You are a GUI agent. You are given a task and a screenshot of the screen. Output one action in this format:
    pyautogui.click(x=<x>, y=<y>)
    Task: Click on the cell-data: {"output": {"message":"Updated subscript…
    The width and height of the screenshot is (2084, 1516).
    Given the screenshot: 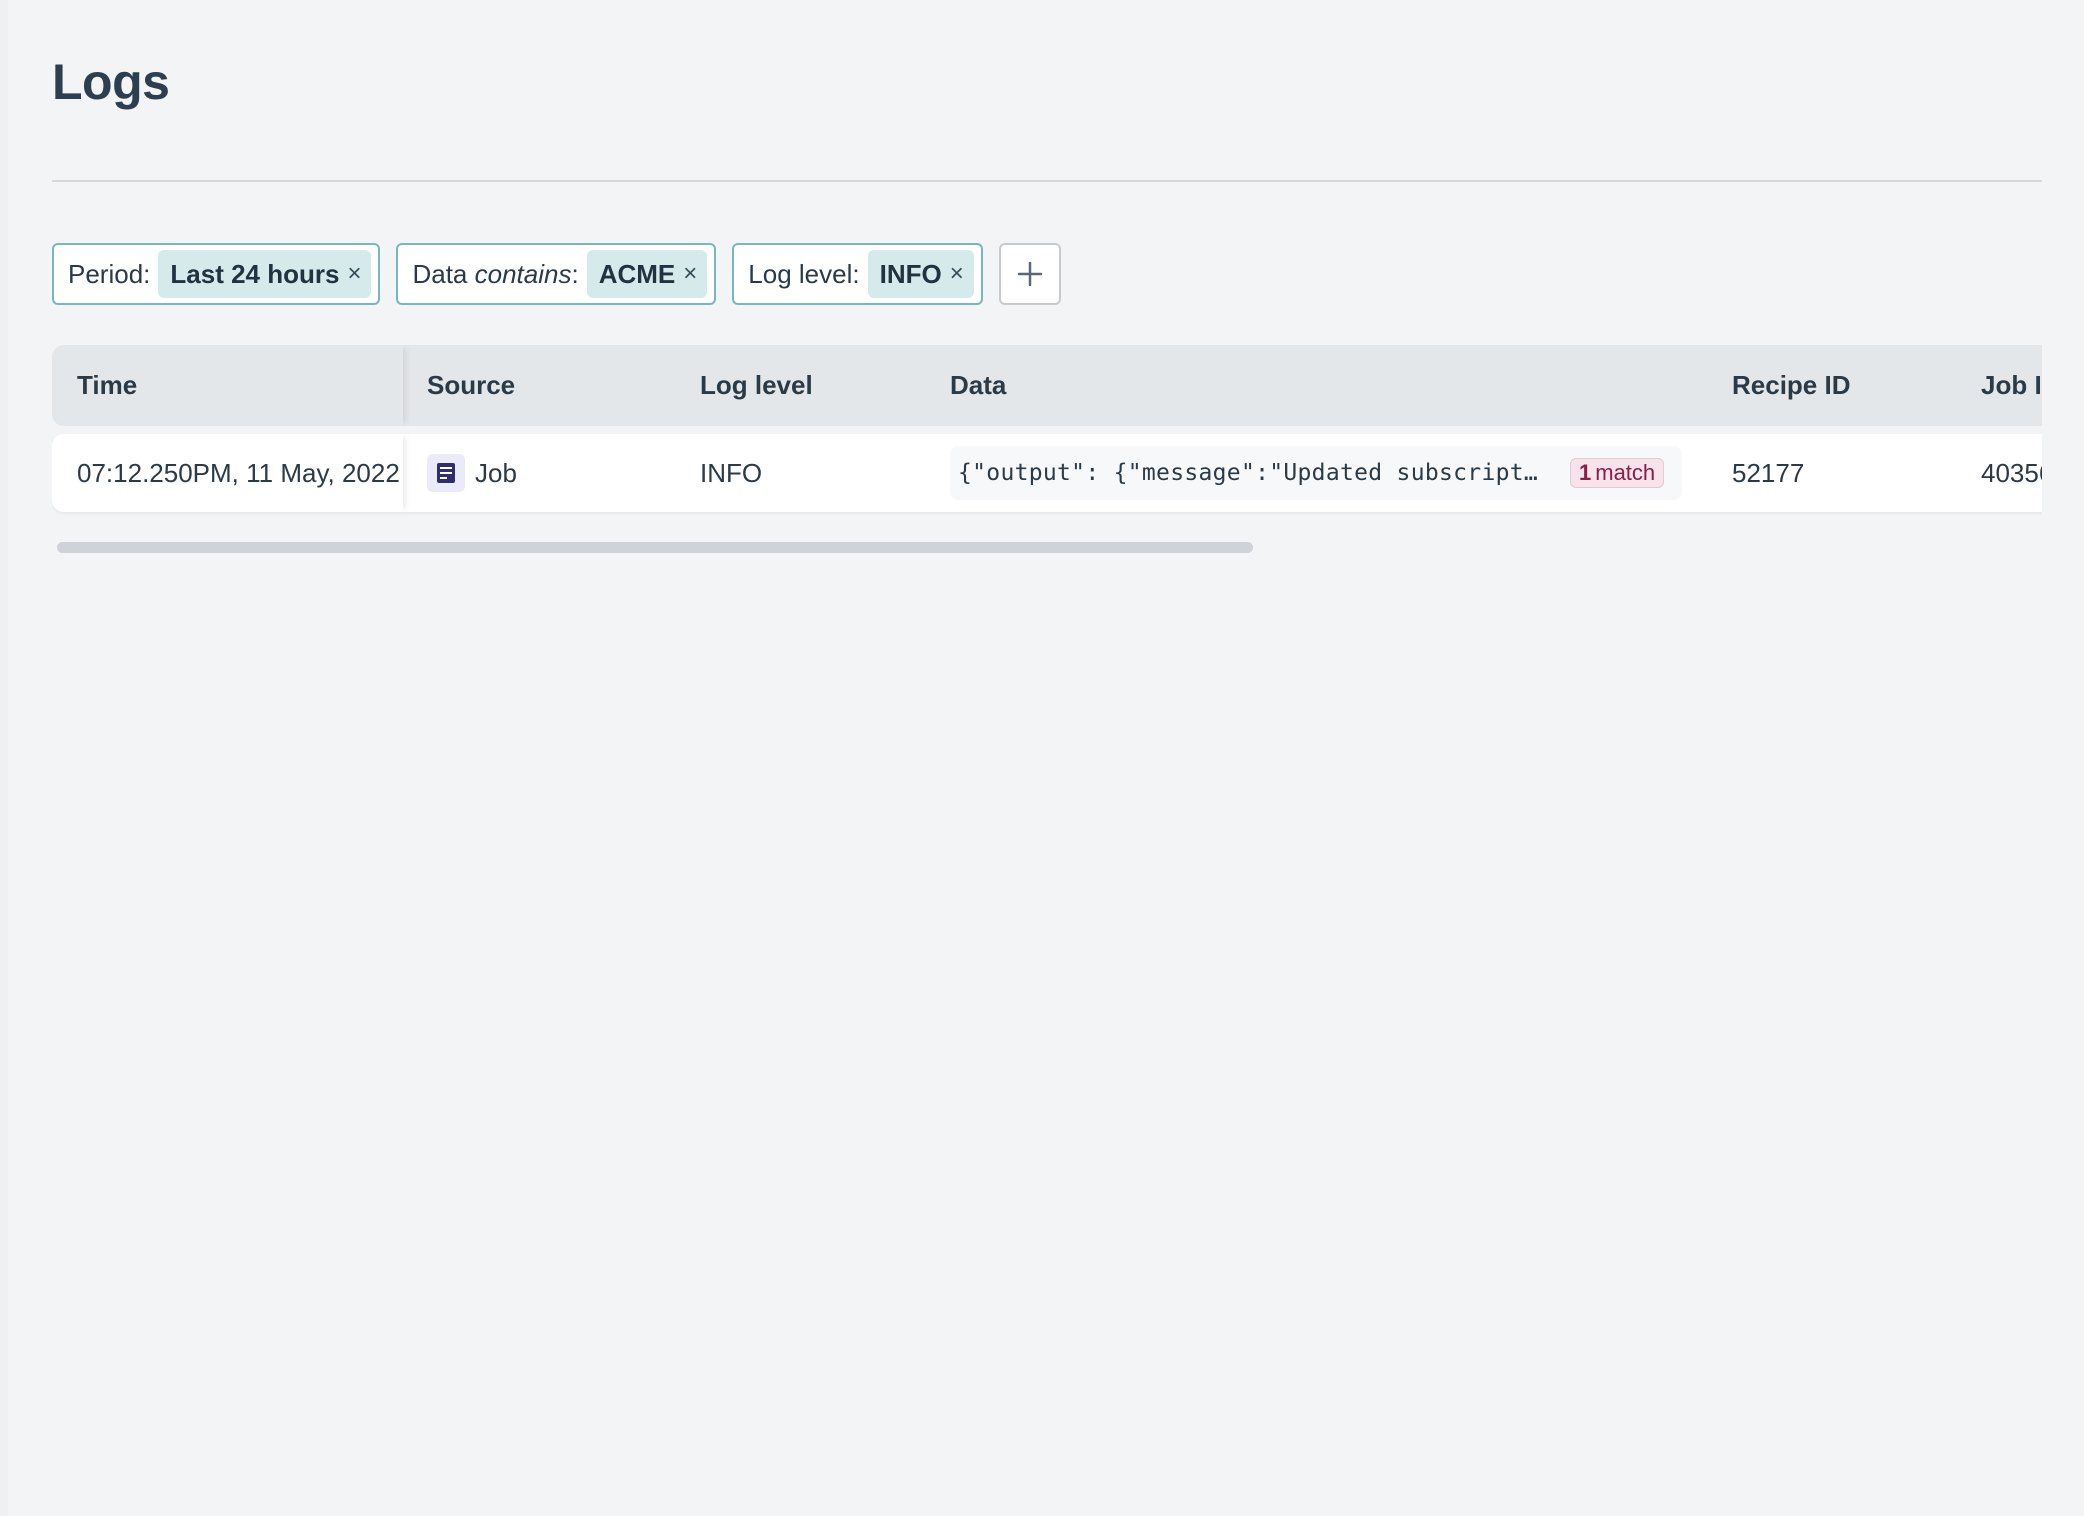 What is the action you would take?
    pyautogui.click(x=1316, y=473)
    